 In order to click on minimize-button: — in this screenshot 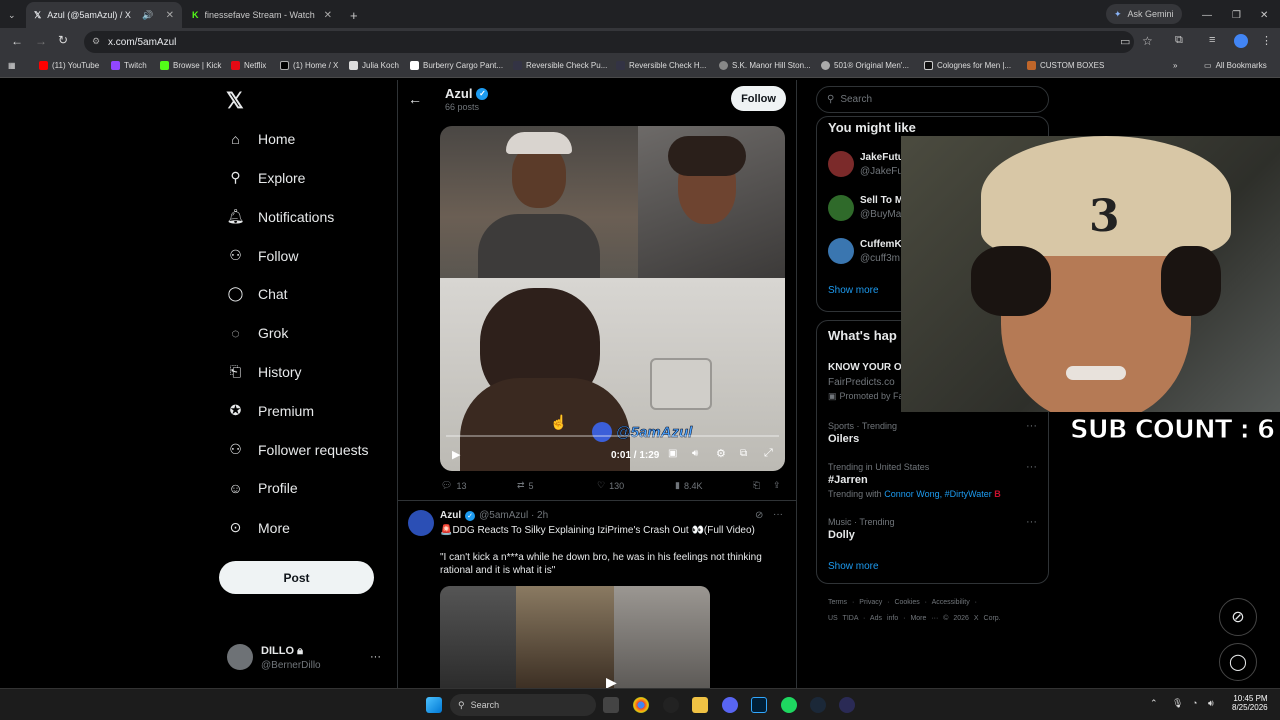, I will do `click(1207, 15)`.